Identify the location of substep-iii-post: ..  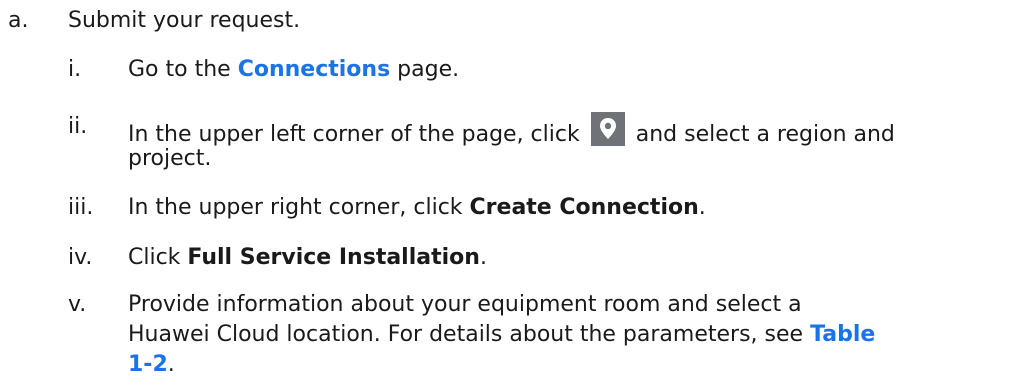
(702, 207).